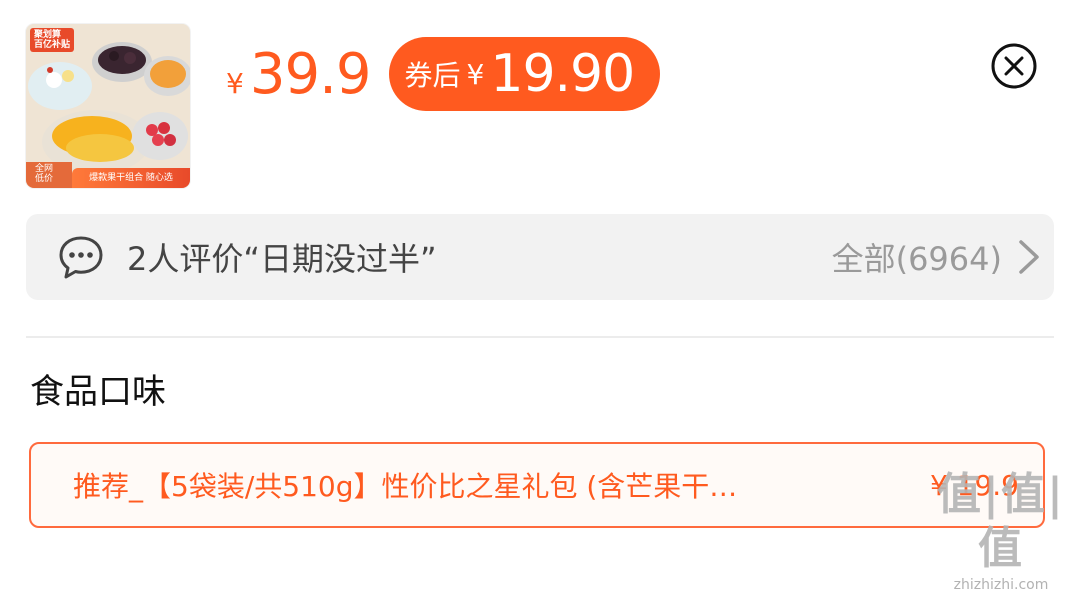 The image size is (1080, 594). I want to click on flavor-option-selected: 推荐_【5袋装/共510g】性价比之星礼包 (含芒果干… ¥ 19.9, so click(537, 485).